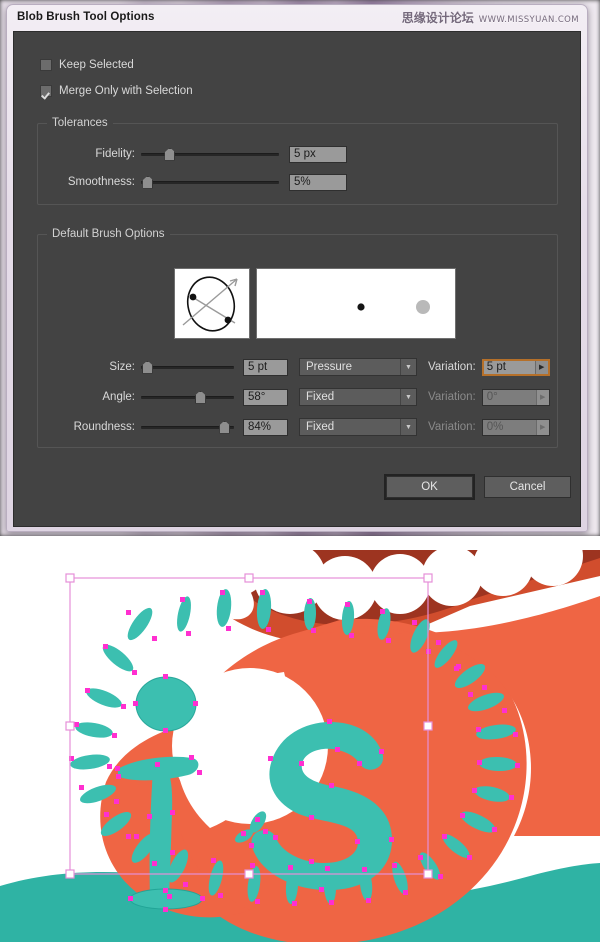 This screenshot has width=600, height=942. I want to click on angle-slider, so click(187, 397).